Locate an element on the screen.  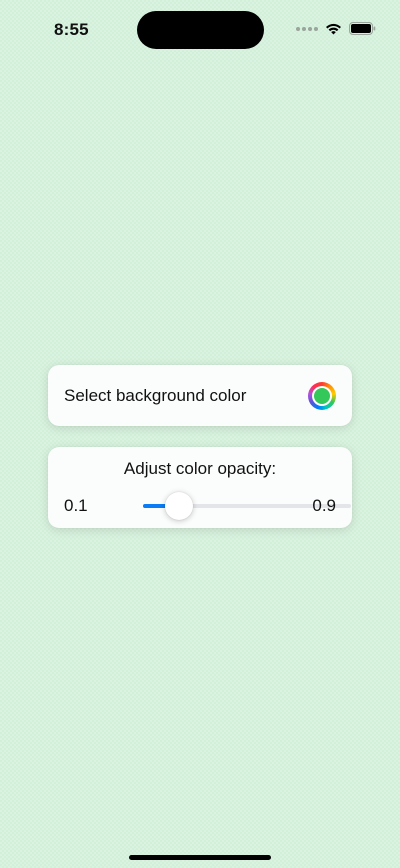
slider-thumb is located at coordinates (179, 506).